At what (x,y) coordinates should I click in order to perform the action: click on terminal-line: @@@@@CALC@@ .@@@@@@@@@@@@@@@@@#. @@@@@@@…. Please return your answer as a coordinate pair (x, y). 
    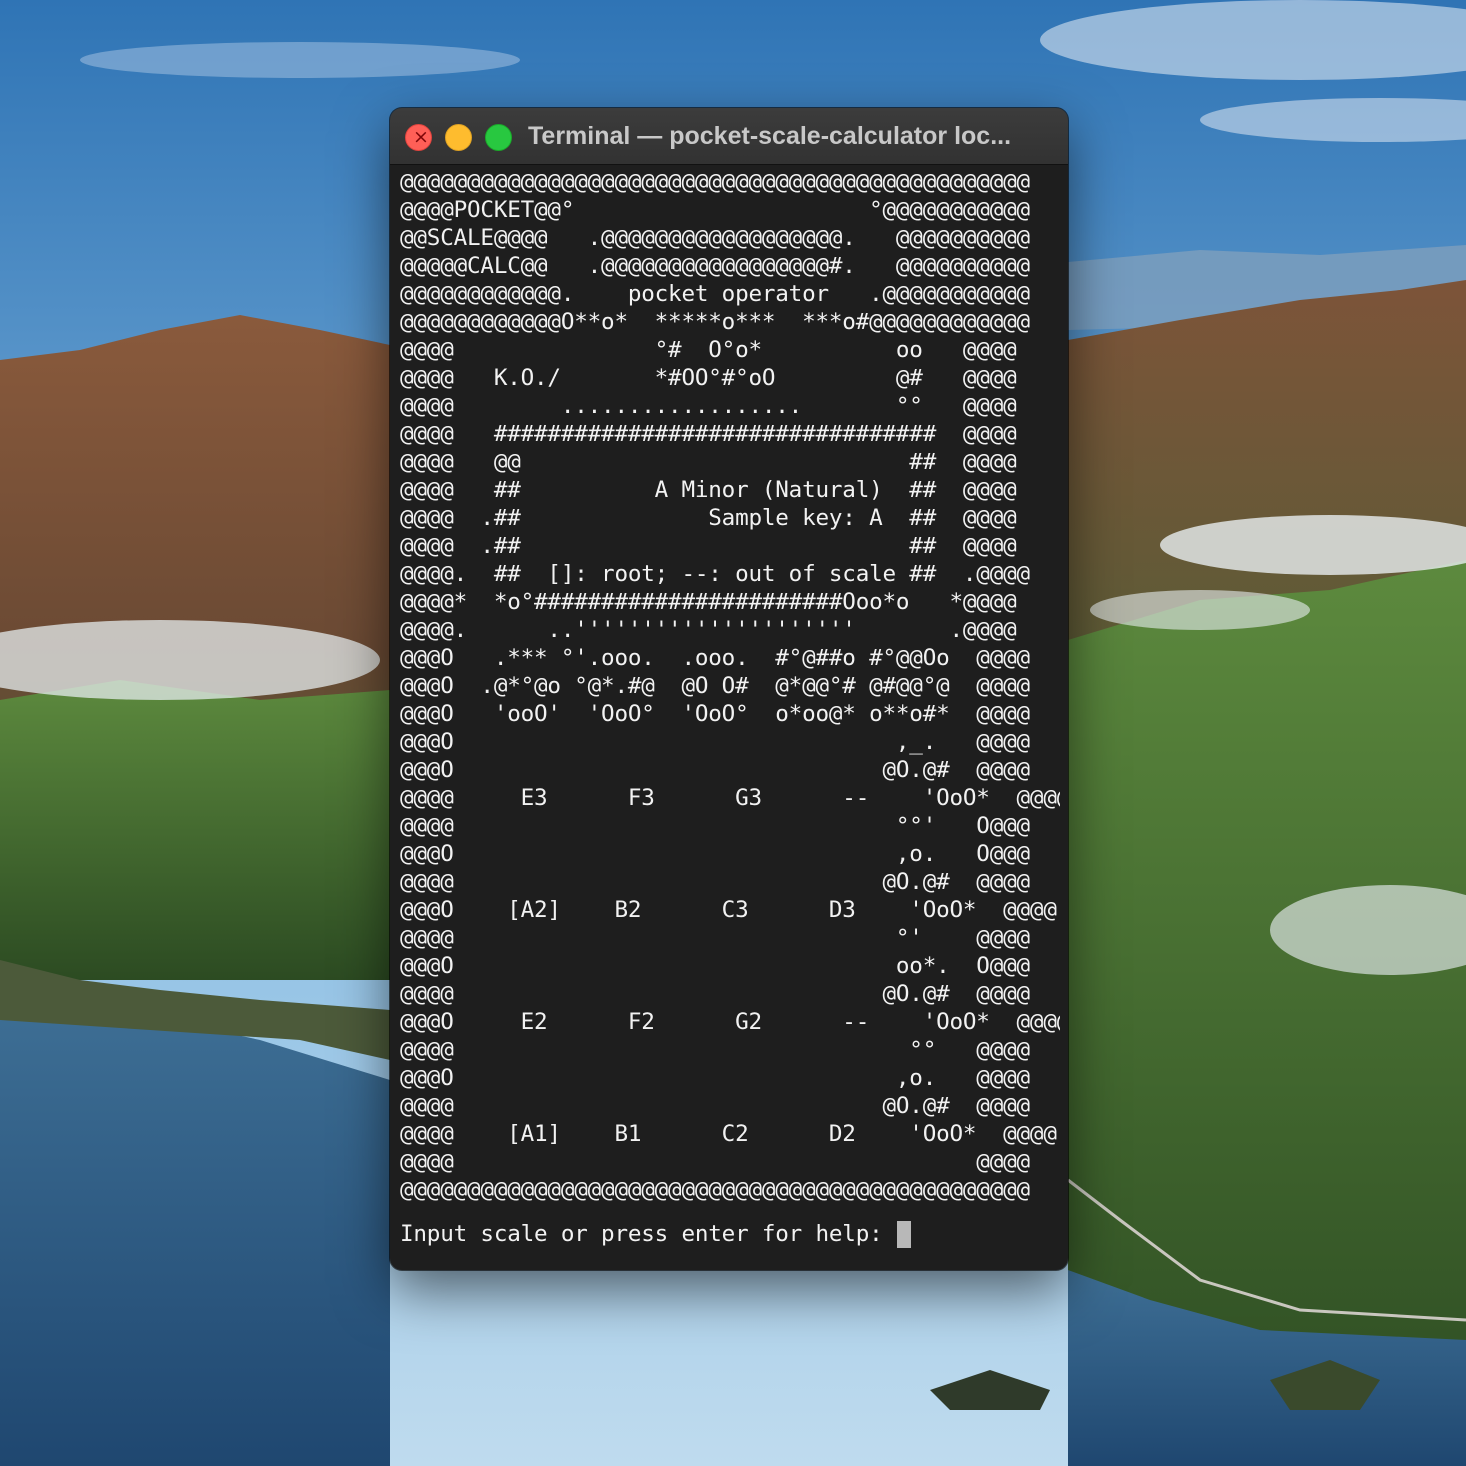
    Looking at the image, I should click on (715, 266).